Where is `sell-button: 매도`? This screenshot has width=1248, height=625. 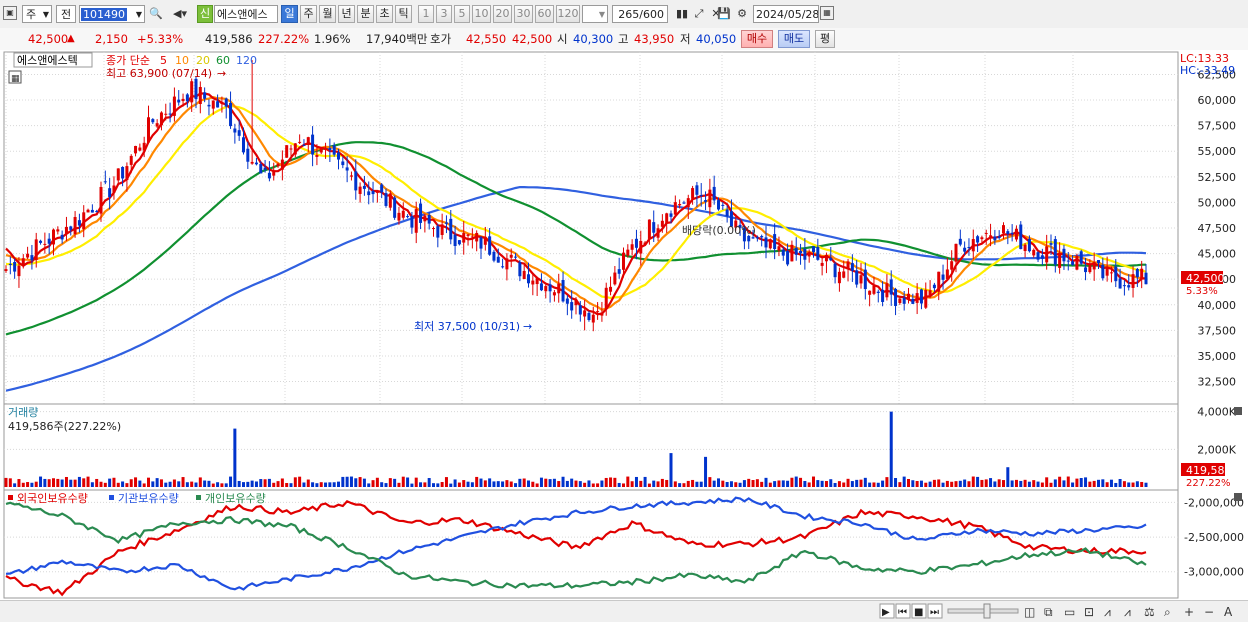 sell-button: 매도 is located at coordinates (794, 39).